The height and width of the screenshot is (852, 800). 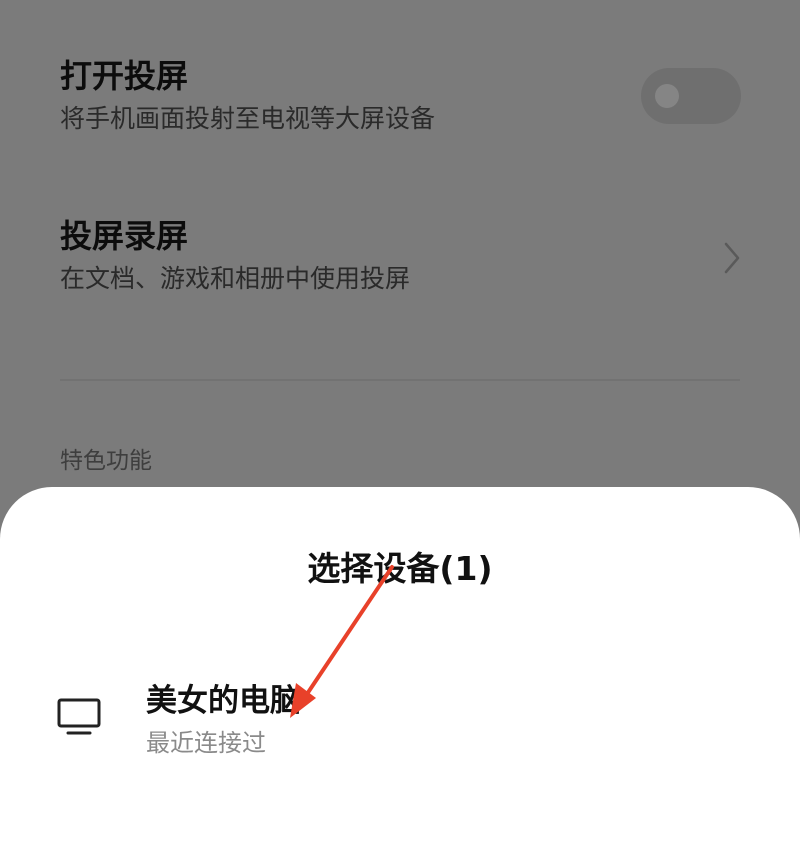 I want to click on toggle-knob, so click(x=667, y=96).